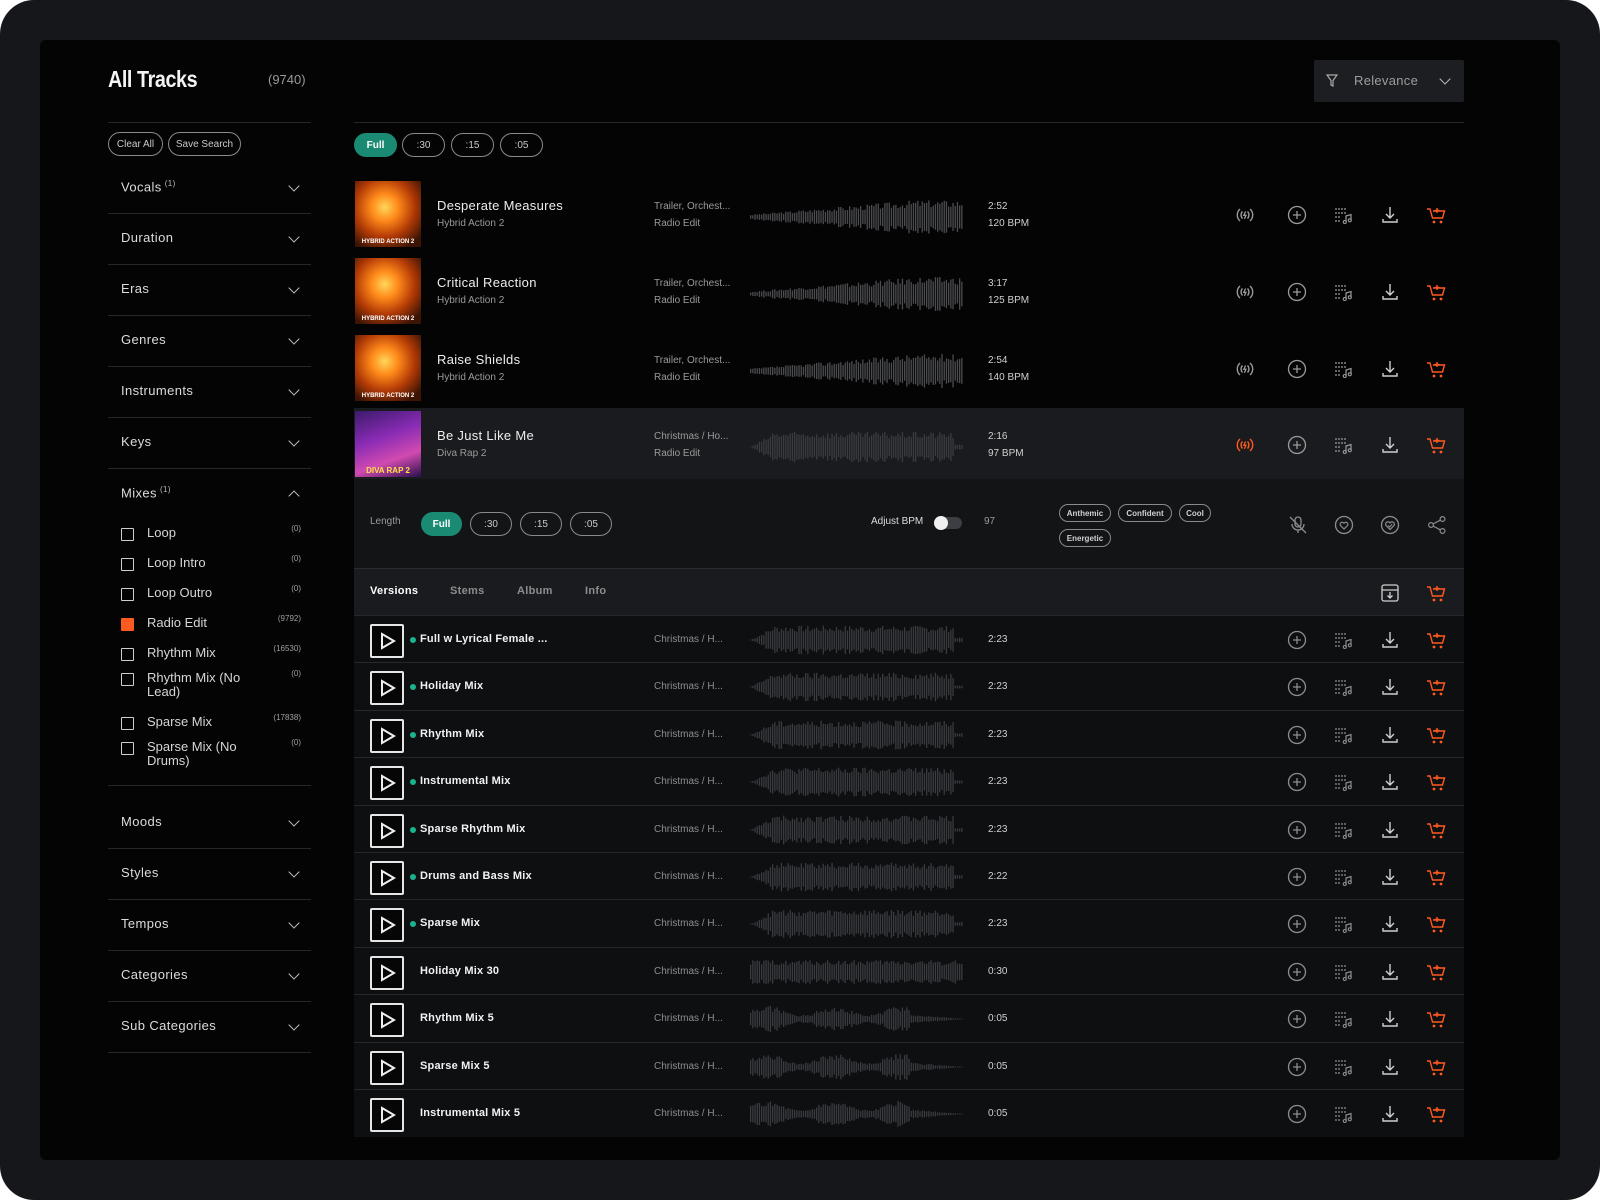  Describe the element at coordinates (461, 453) in the screenshot. I see `track-album: Diva Rap 2` at that location.